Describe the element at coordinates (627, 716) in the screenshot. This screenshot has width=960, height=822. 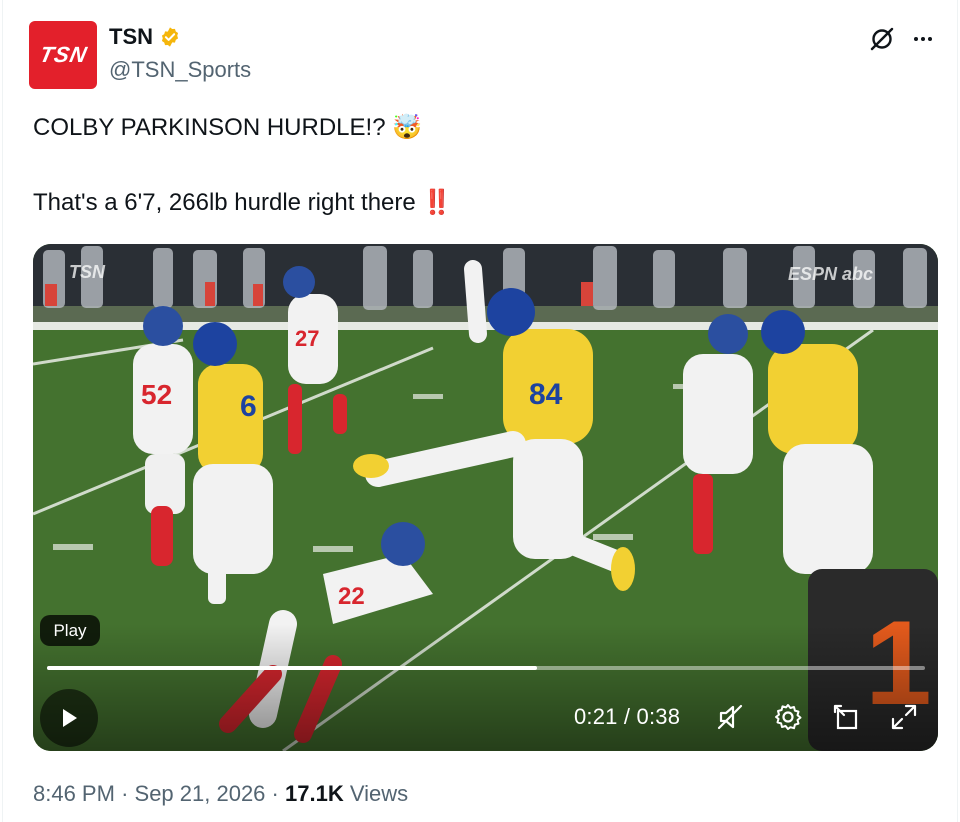
I see `video-time: 0:21 / 0:38` at that location.